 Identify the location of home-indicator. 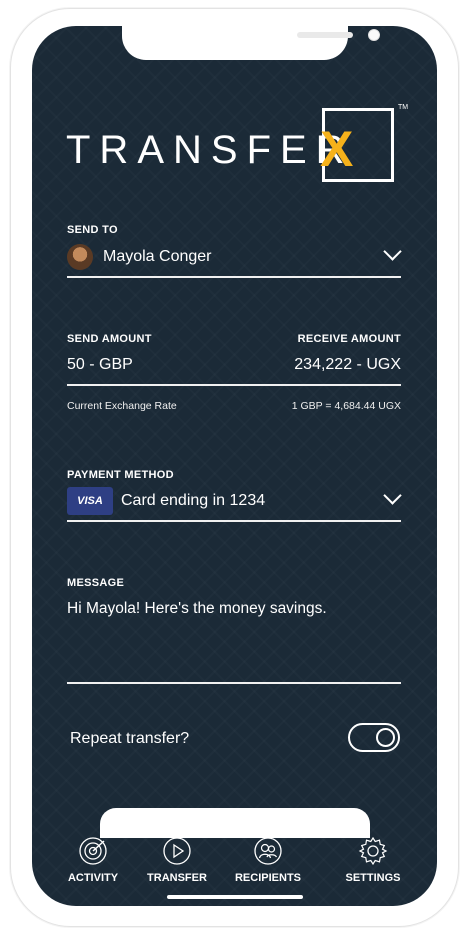
(235, 897).